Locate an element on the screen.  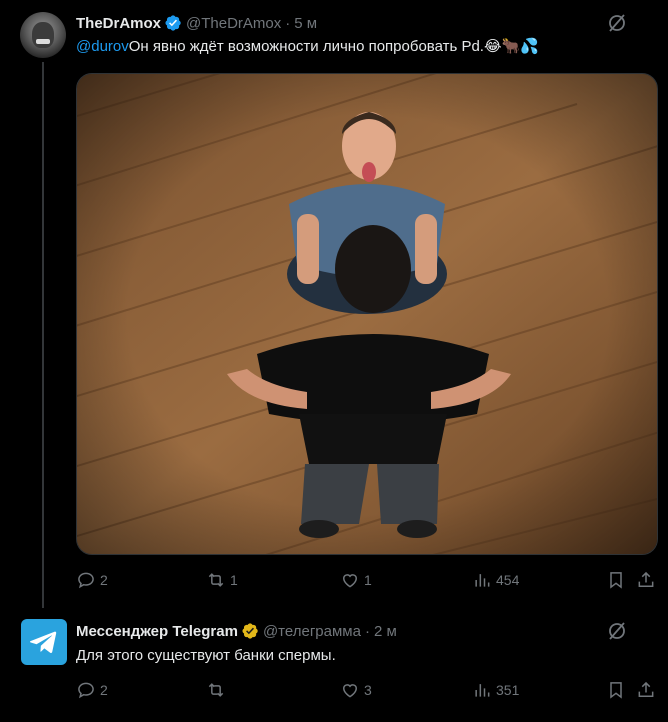
tweet-emoji: 😂🐂💦 is located at coordinates (511, 46).